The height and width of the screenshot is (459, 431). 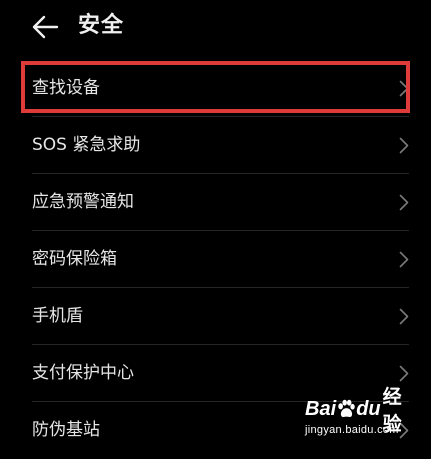 What do you see at coordinates (66, 430) in the screenshot?
I see `menu-item-label: 防伪基站` at bounding box center [66, 430].